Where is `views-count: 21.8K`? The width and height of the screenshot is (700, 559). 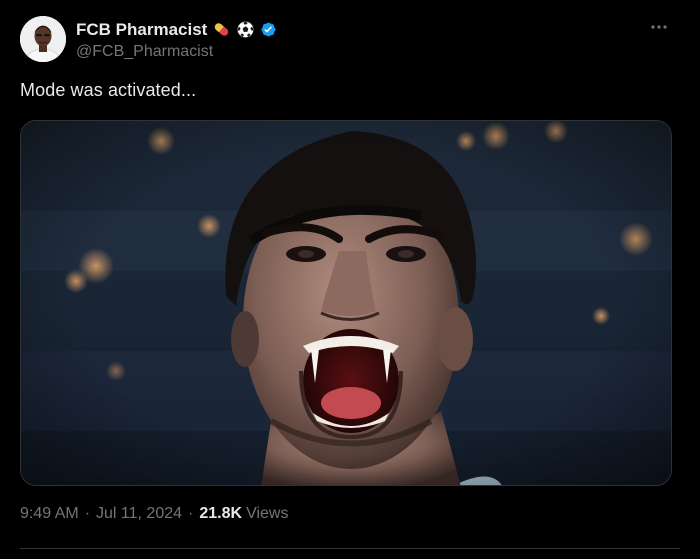
views-count: 21.8K is located at coordinates (220, 514).